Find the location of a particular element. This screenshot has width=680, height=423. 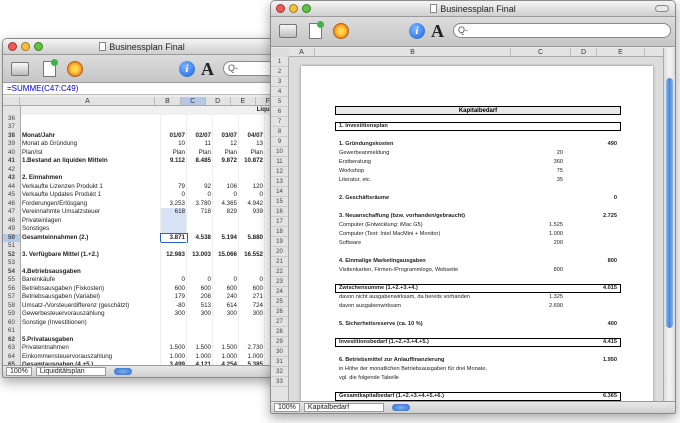

row-number: 25 is located at coordinates (279, 302).